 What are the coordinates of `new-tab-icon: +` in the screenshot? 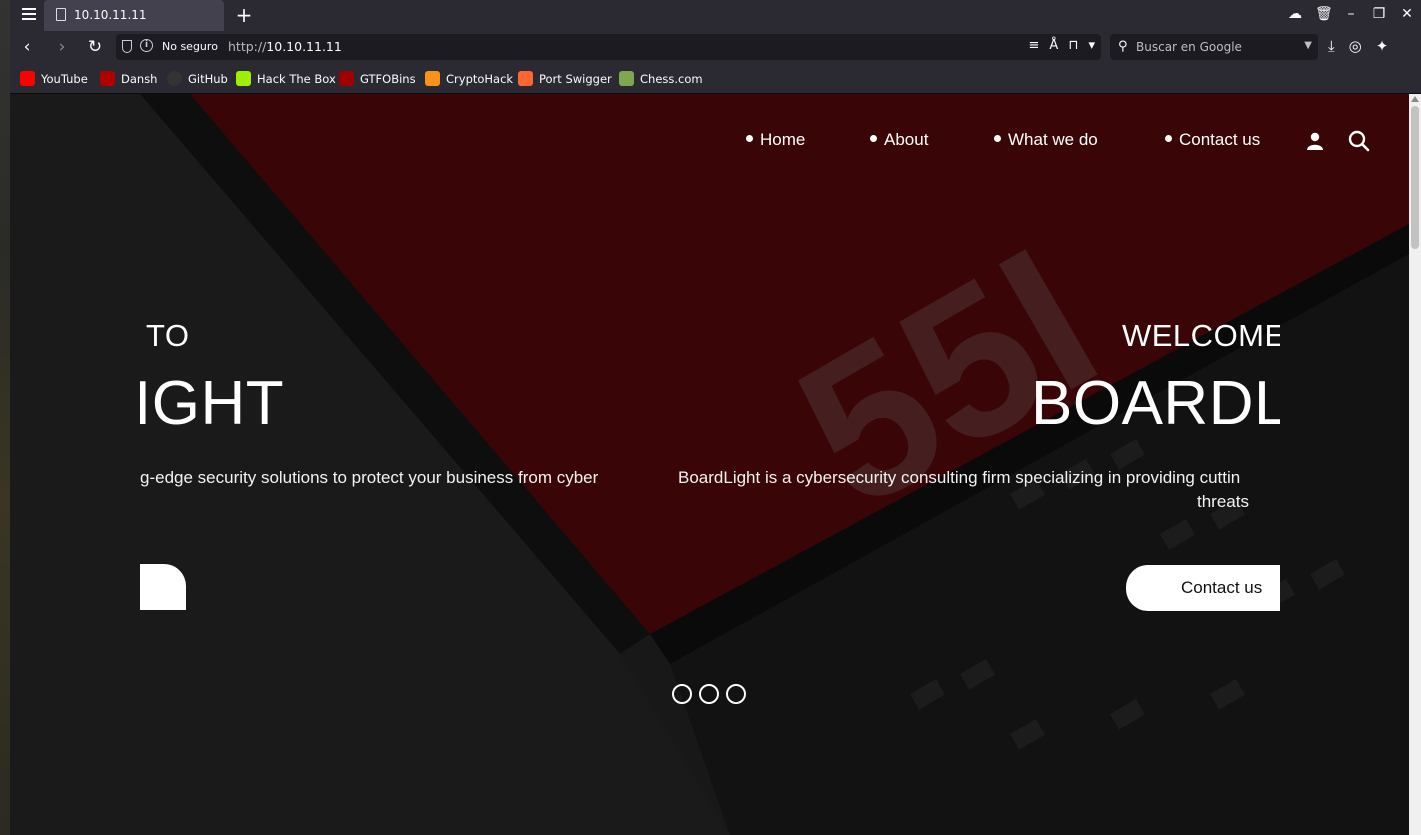 It's located at (244, 15).